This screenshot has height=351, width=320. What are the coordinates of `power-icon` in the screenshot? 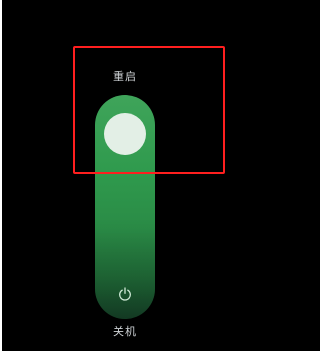 It's located at (125, 294).